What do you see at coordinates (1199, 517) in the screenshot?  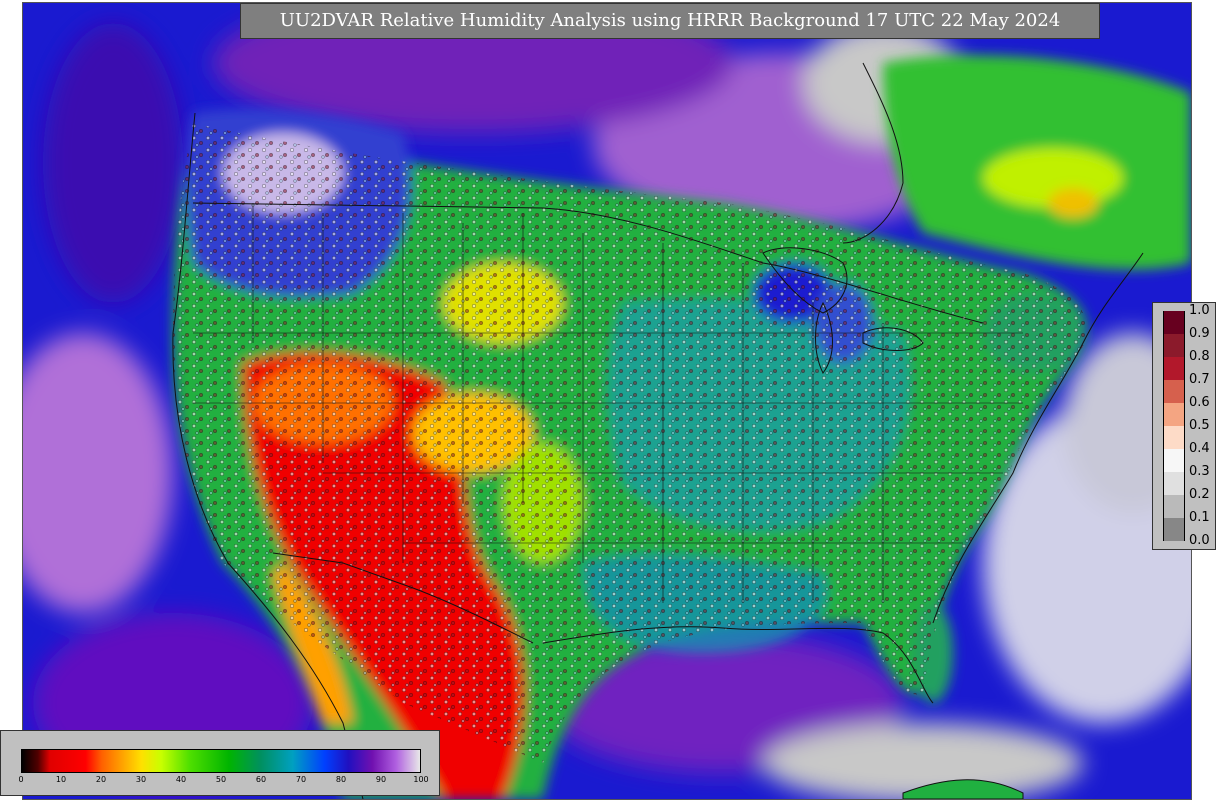 I see `legend-label: 0.1` at bounding box center [1199, 517].